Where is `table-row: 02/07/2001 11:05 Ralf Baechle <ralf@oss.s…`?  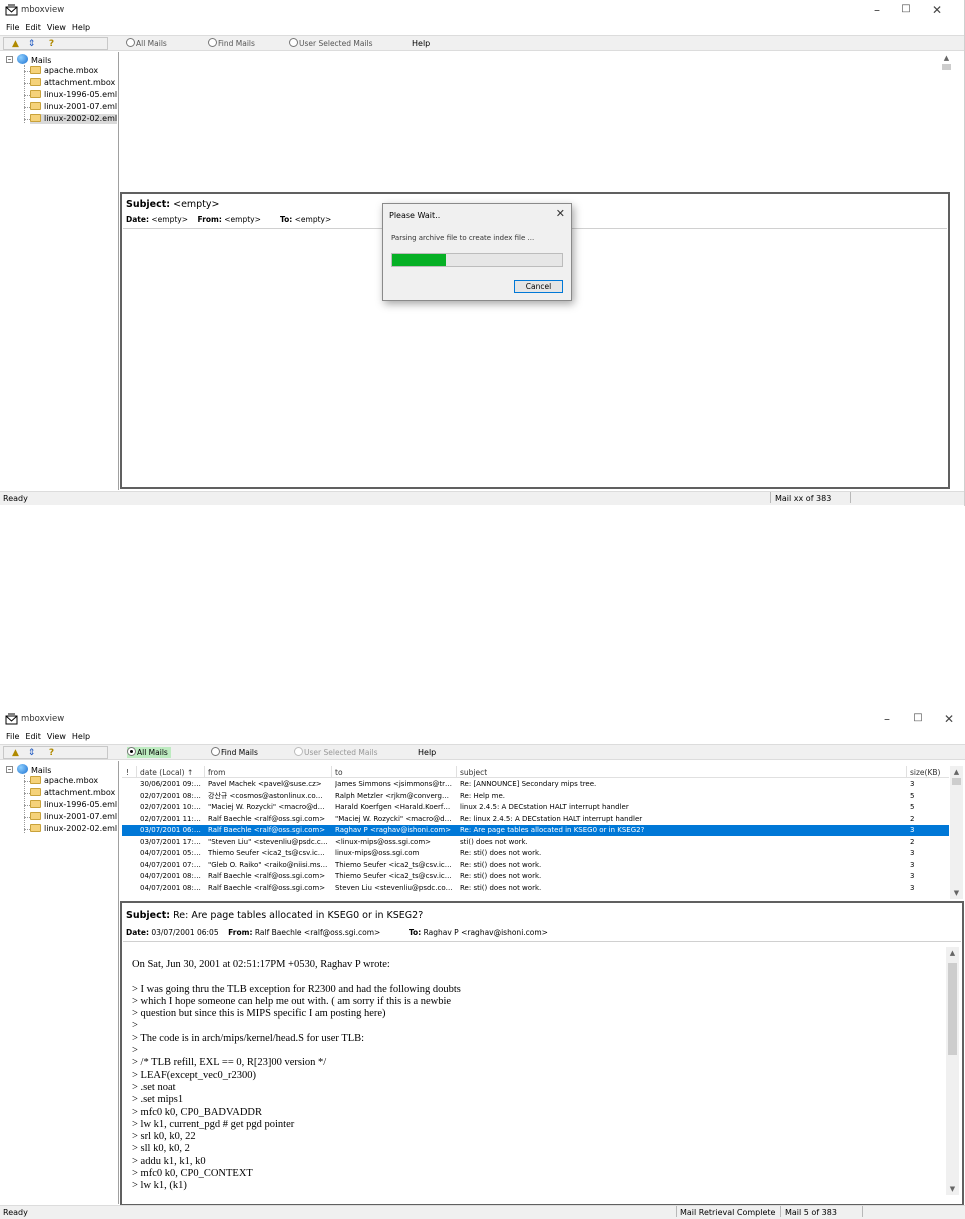
table-row: 02/07/2001 11:05 Ralf Baechle <ralf@oss.s… is located at coordinates (535, 819).